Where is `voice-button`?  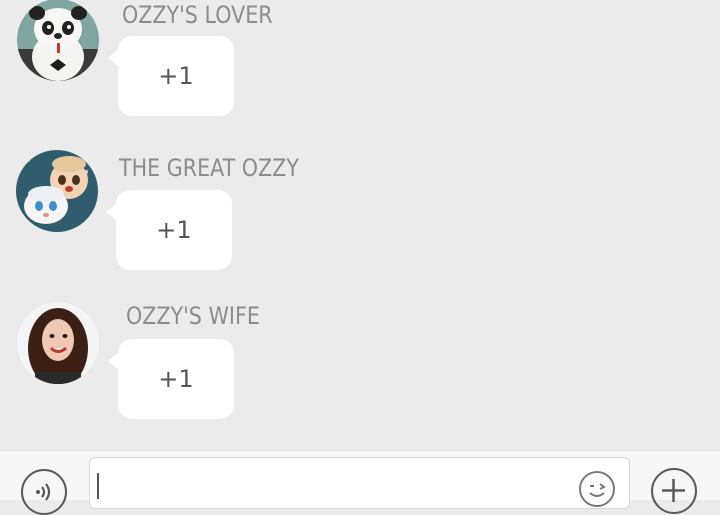
voice-button is located at coordinates (44, 492).